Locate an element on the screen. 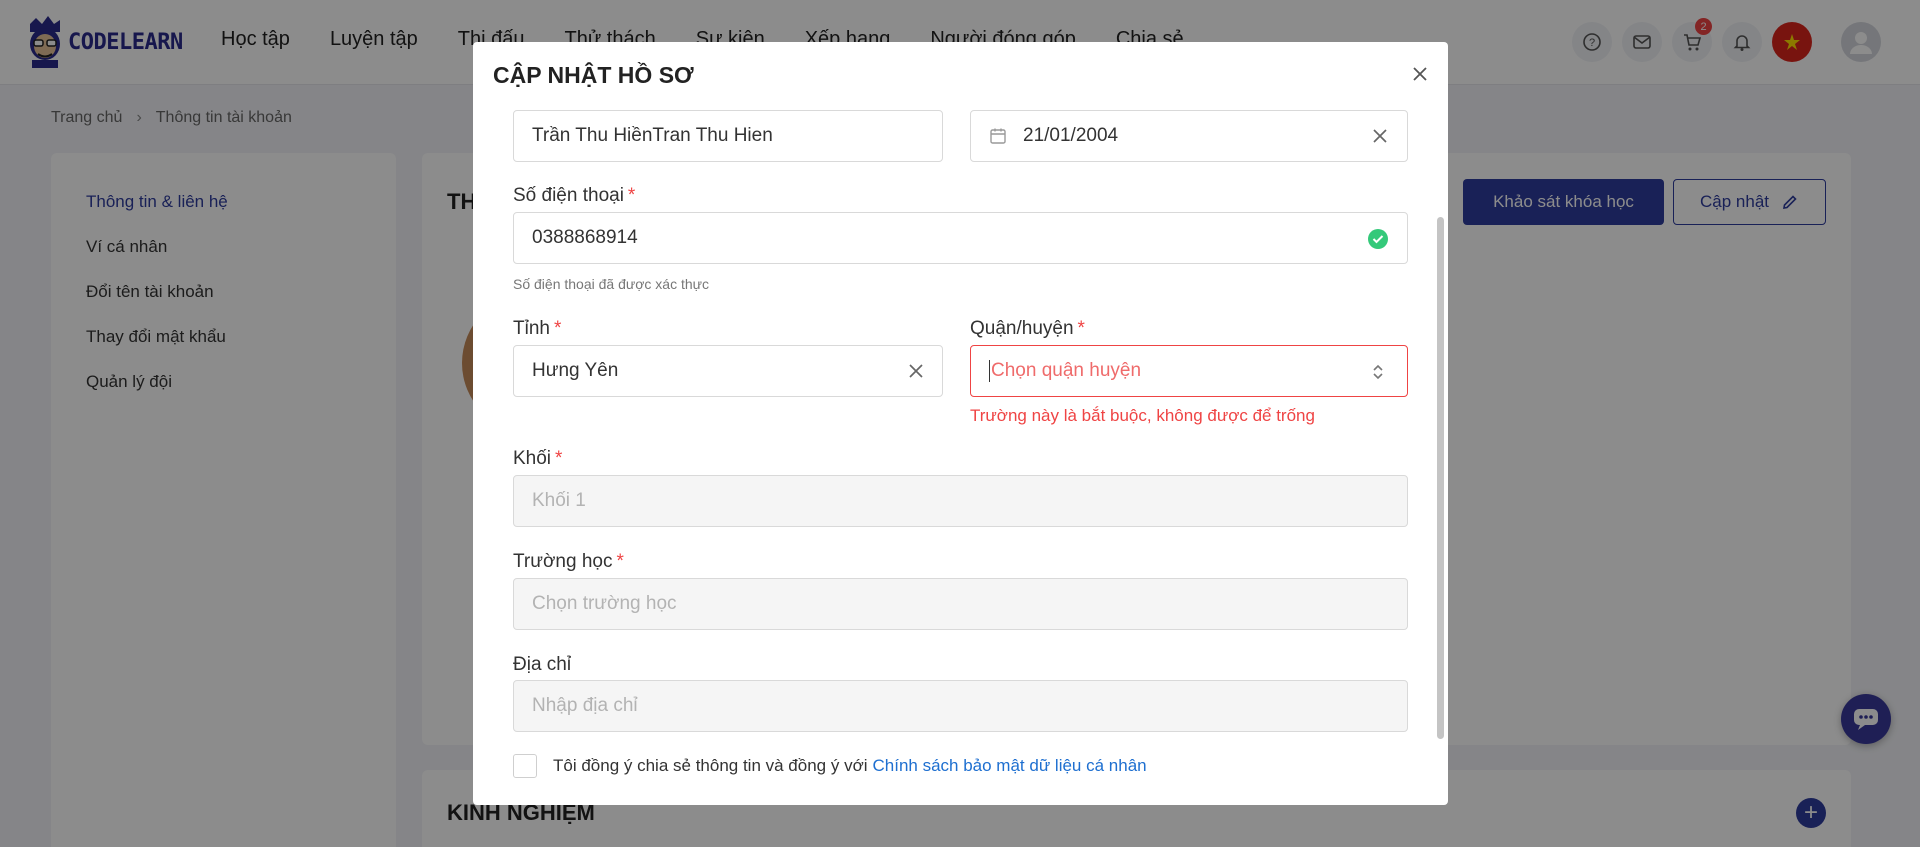 This screenshot has height=847, width=1920. district-select: Chọn quận huyện is located at coordinates (1189, 371).